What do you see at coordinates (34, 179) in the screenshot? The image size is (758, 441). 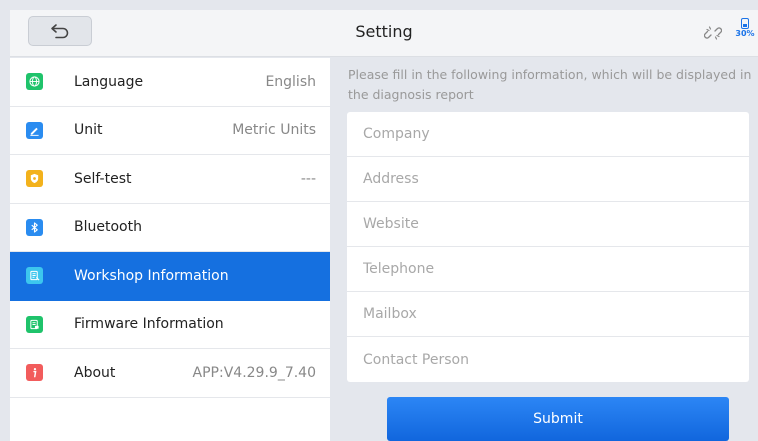 I see `shield-icon` at bounding box center [34, 179].